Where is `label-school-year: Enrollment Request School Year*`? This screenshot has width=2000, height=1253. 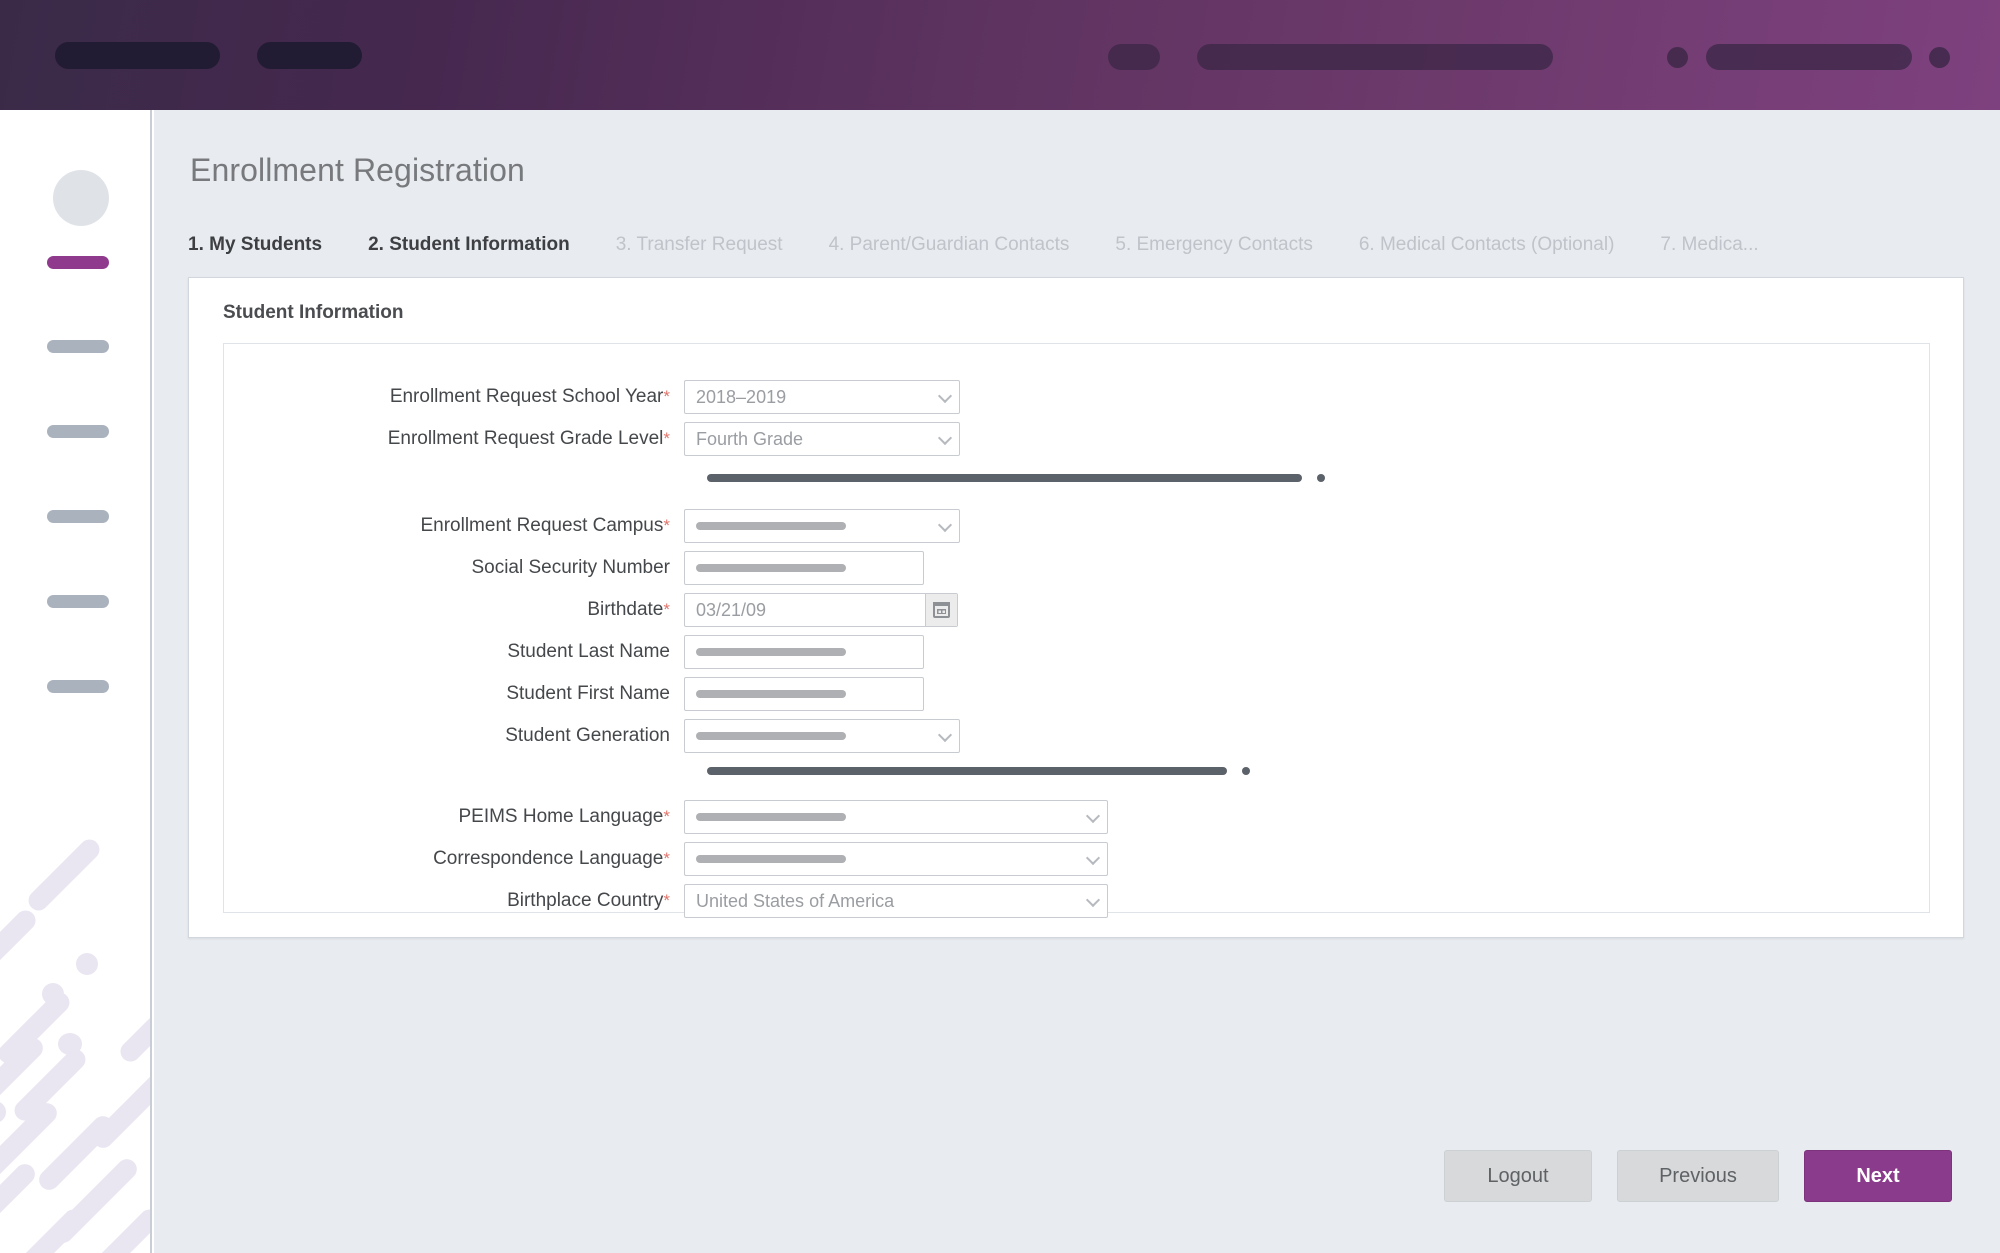
label-school-year: Enrollment Request School Year* is located at coordinates (529, 396).